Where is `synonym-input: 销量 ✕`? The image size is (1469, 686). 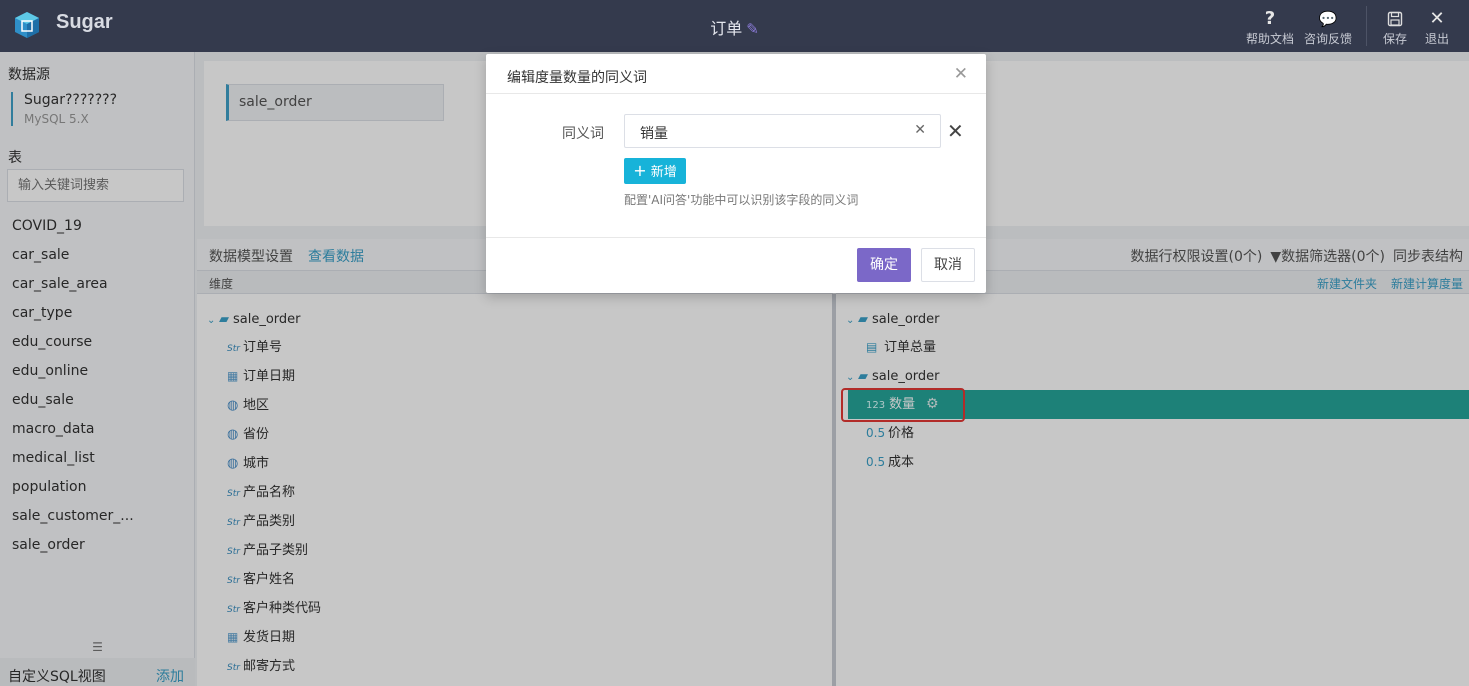
synonym-input: 销量 ✕ is located at coordinates (782, 131).